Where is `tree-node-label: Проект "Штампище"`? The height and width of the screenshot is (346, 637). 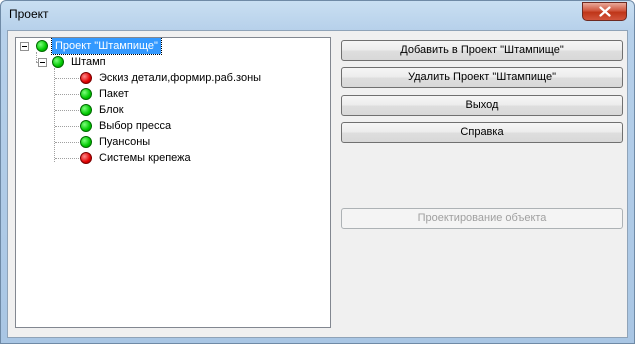
tree-node-label: Проект "Штампище" is located at coordinates (106, 46).